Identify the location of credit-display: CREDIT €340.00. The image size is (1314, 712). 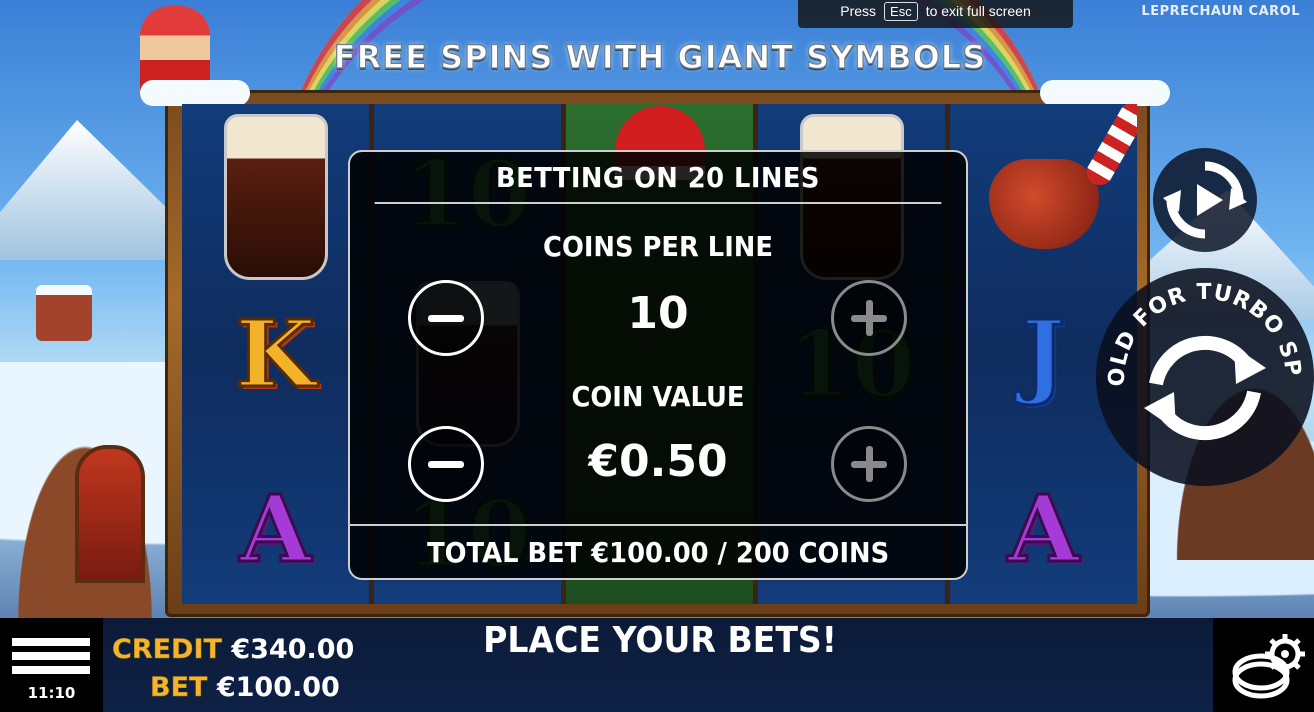
(233, 650).